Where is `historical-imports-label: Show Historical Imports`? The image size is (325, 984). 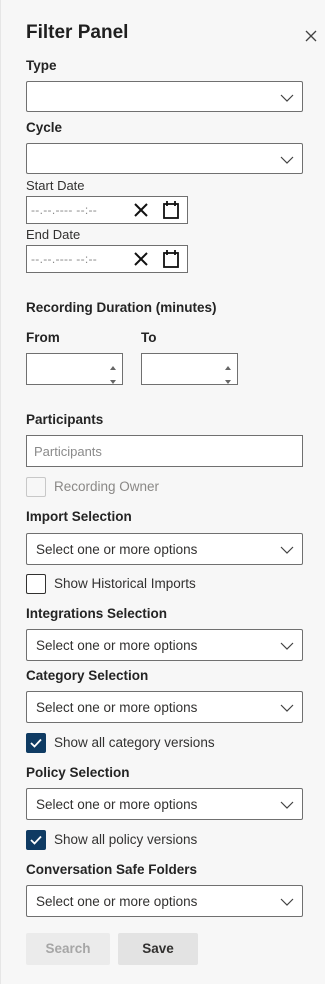 historical-imports-label: Show Historical Imports is located at coordinates (125, 583).